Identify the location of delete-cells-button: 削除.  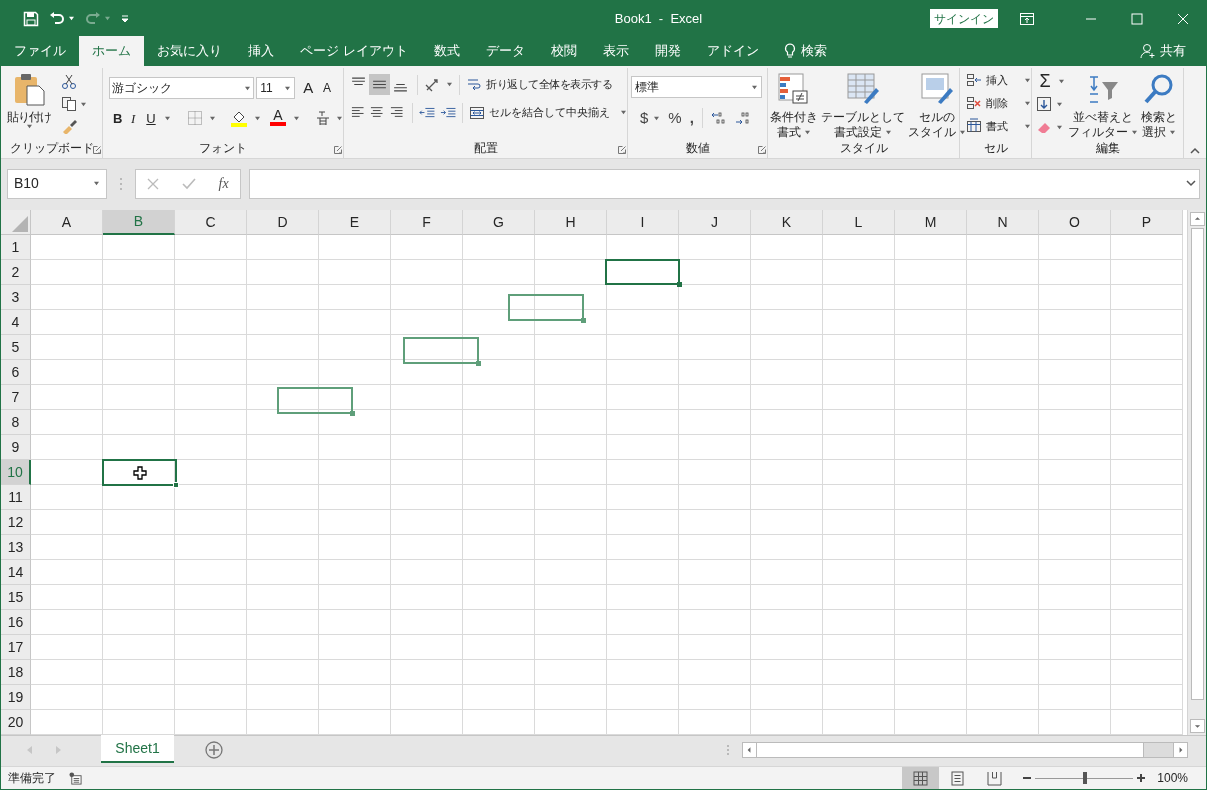
(1003, 103).